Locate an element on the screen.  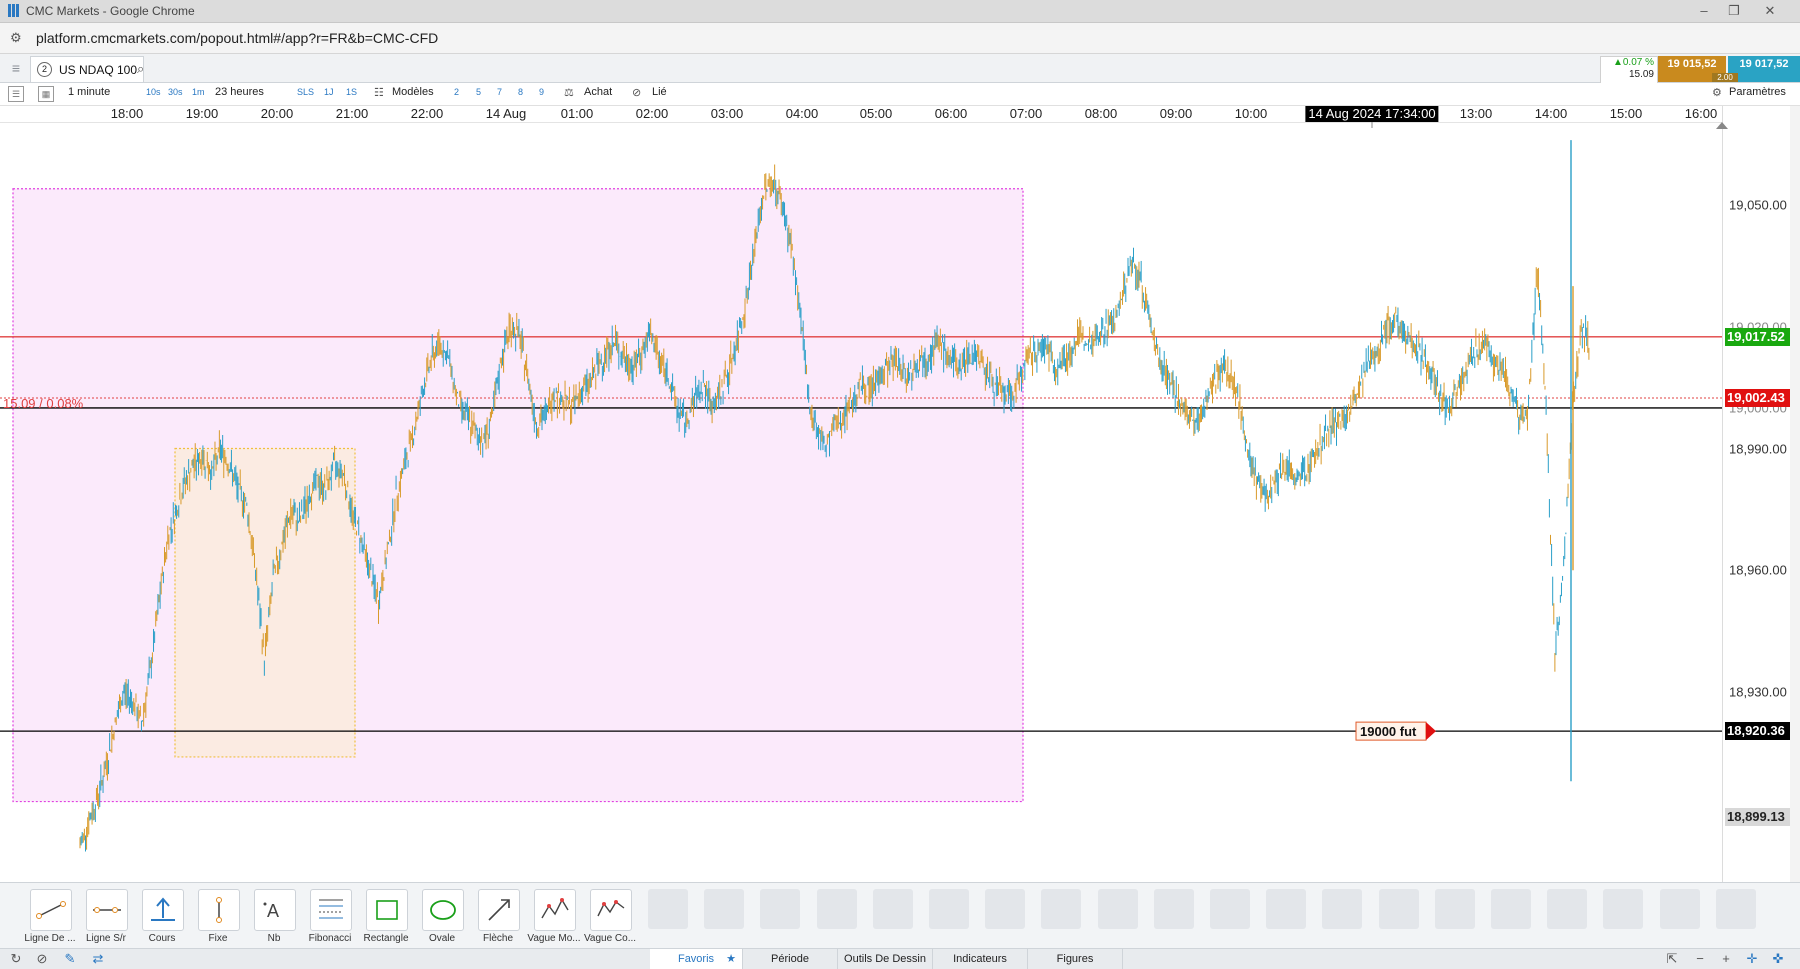
time-label: 03:00 is located at coordinates (727, 113).